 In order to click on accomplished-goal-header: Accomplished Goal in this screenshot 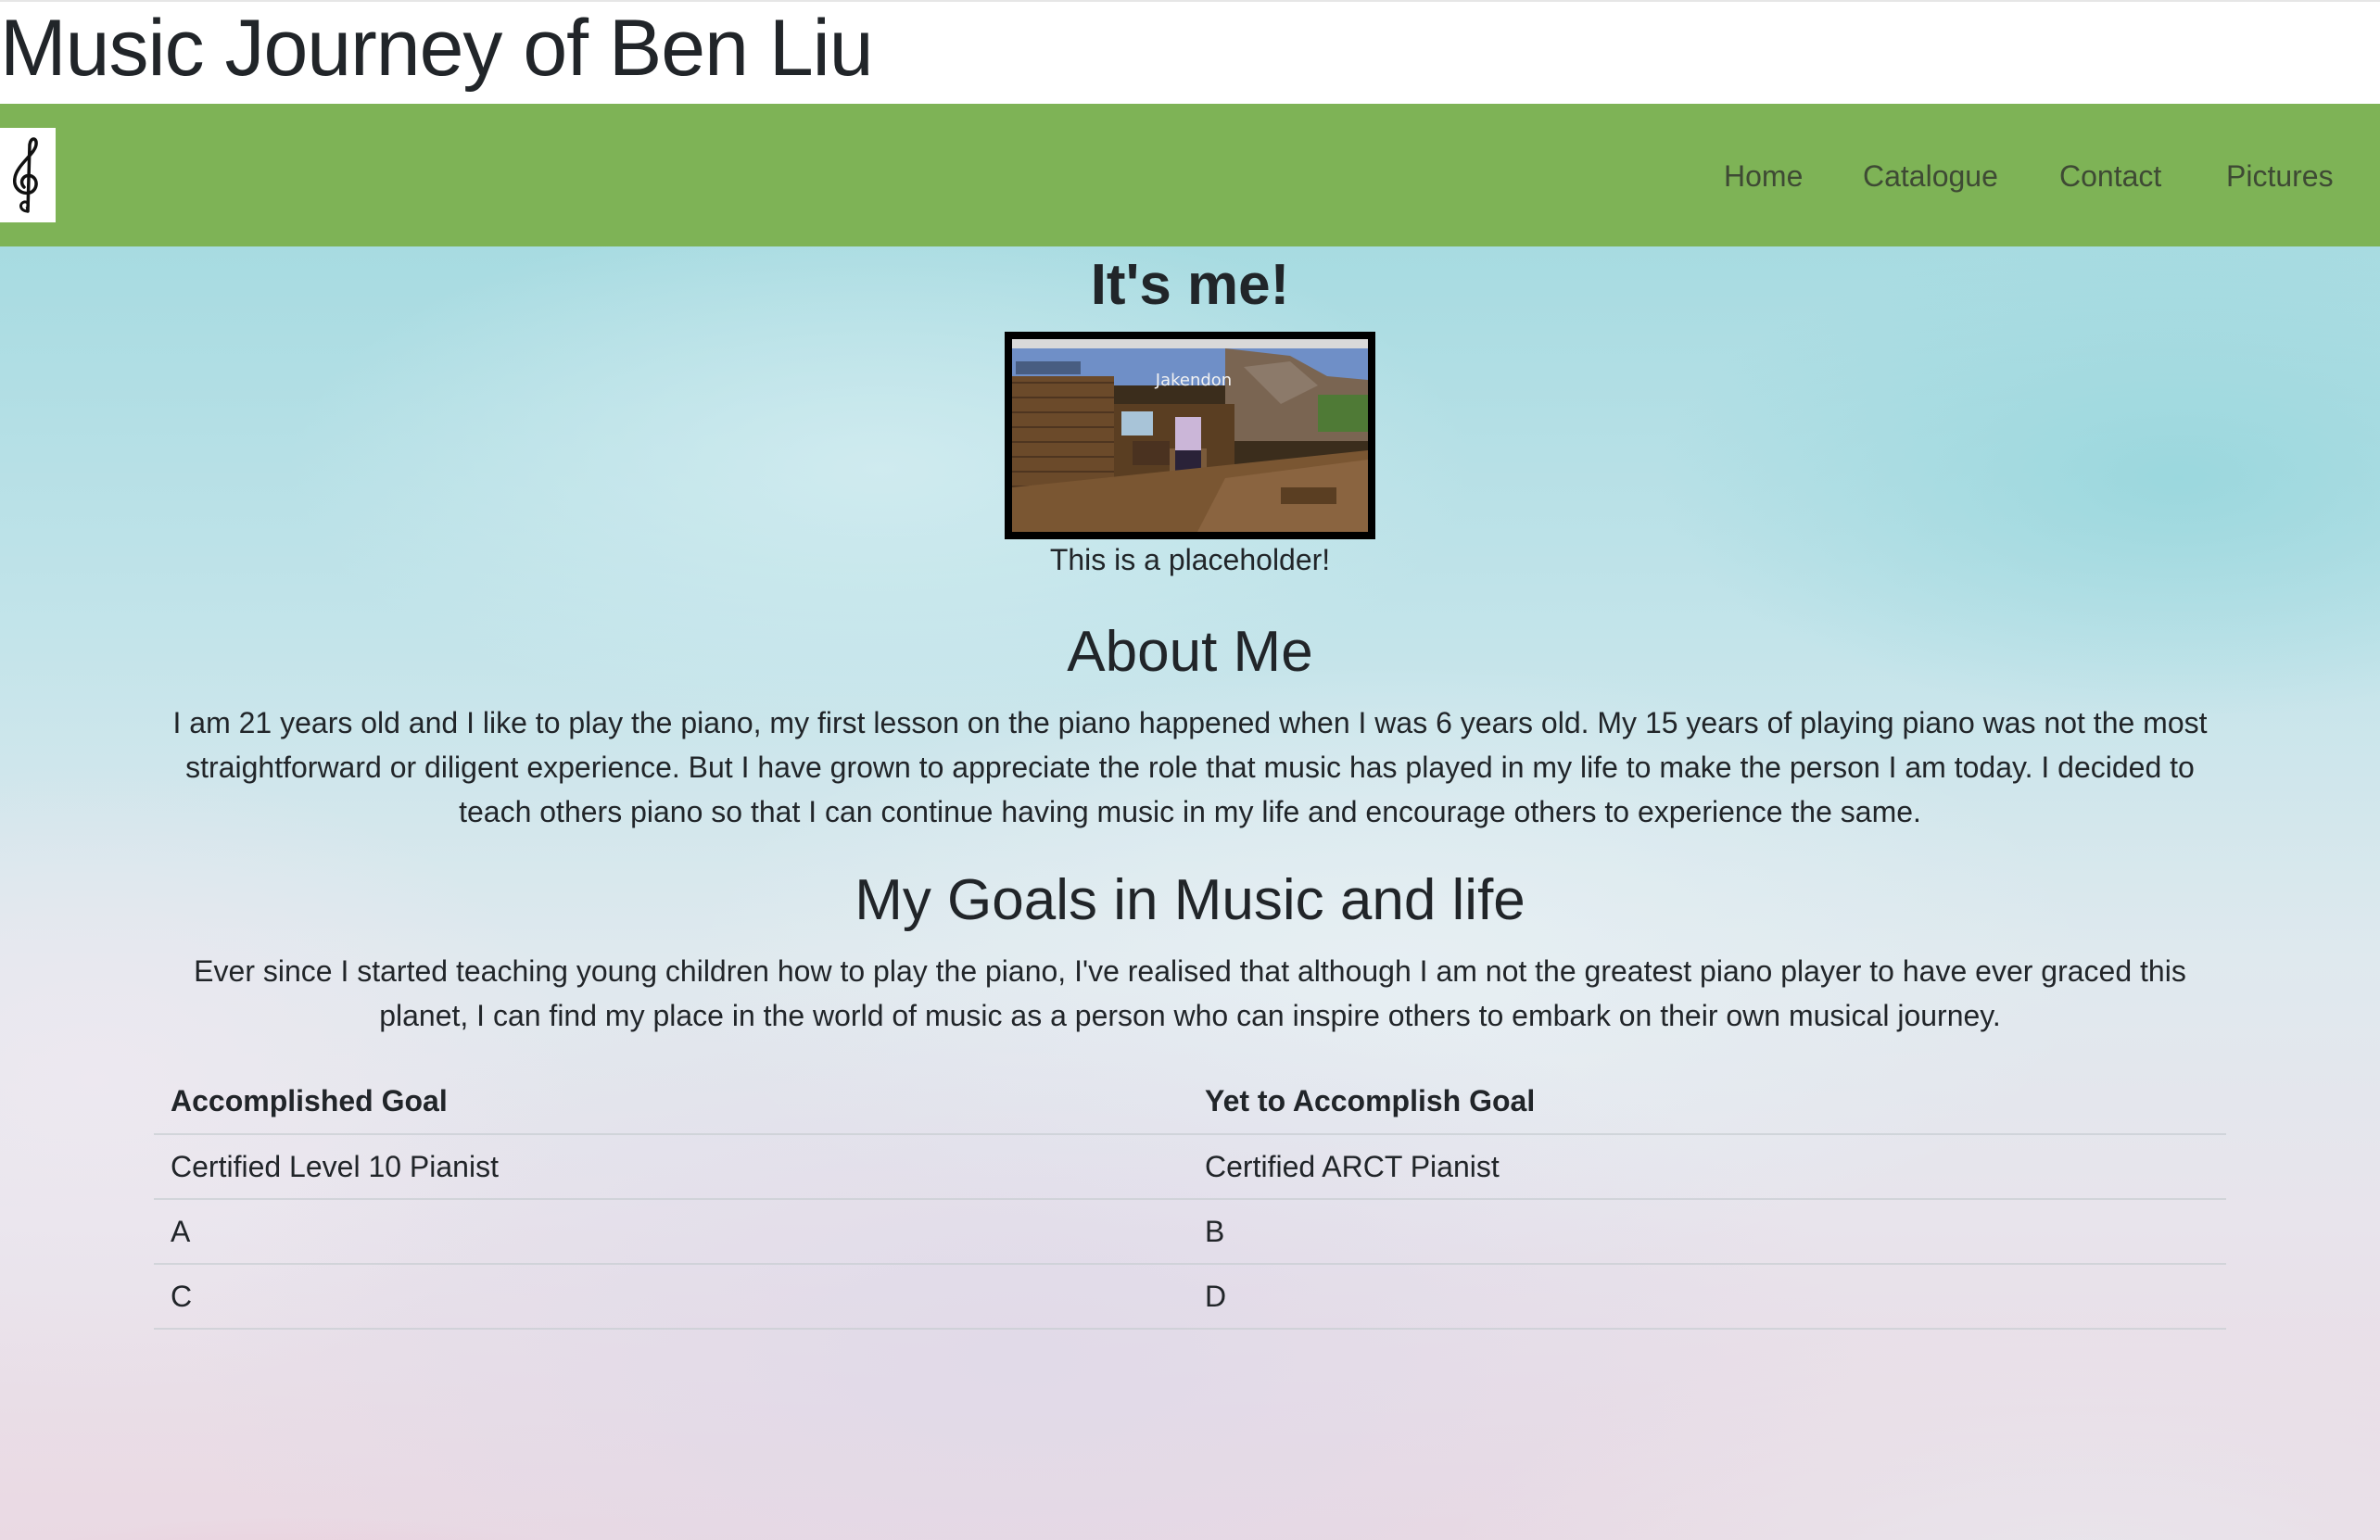, I will do `click(671, 1102)`.